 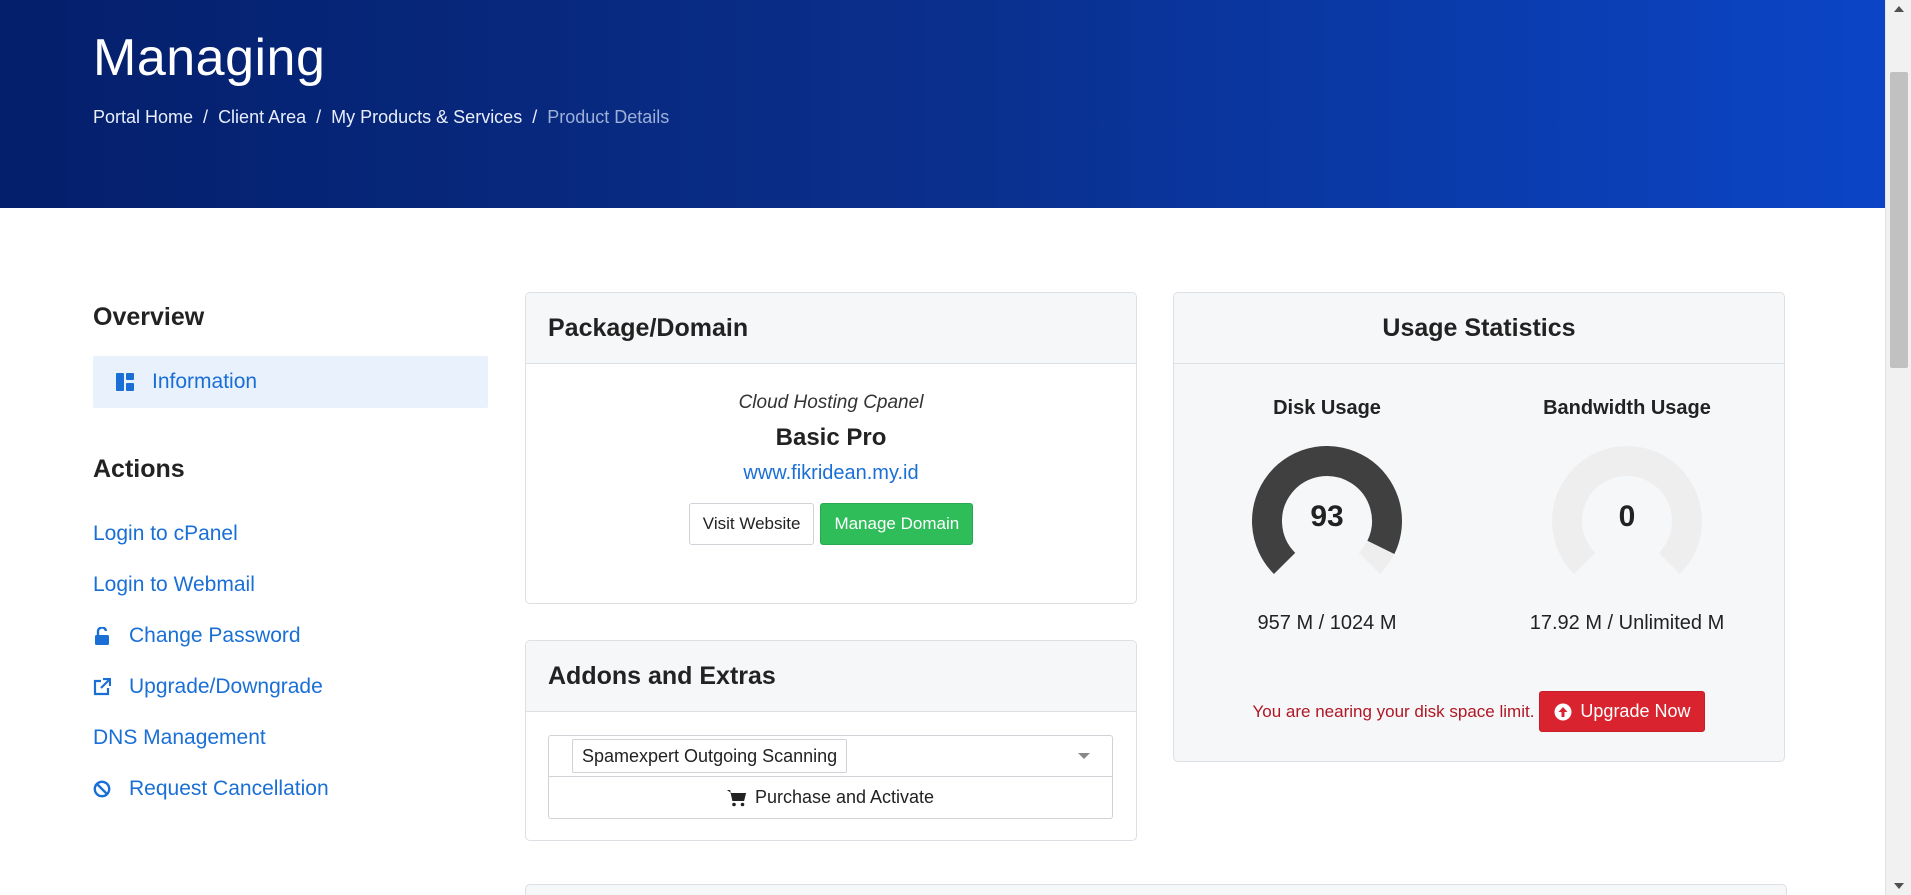 I want to click on usage-statistics-heading: Usage Statistics, so click(x=1479, y=328).